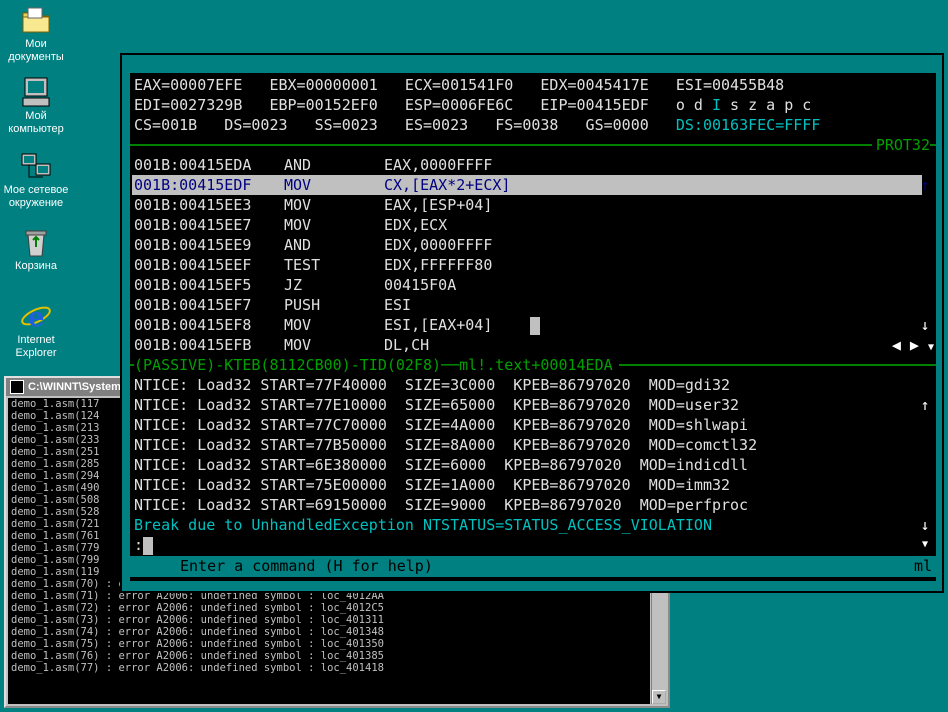 The image size is (948, 712). What do you see at coordinates (925, 185) in the screenshot?
I see `code-scroll-up-icon: ↑` at bounding box center [925, 185].